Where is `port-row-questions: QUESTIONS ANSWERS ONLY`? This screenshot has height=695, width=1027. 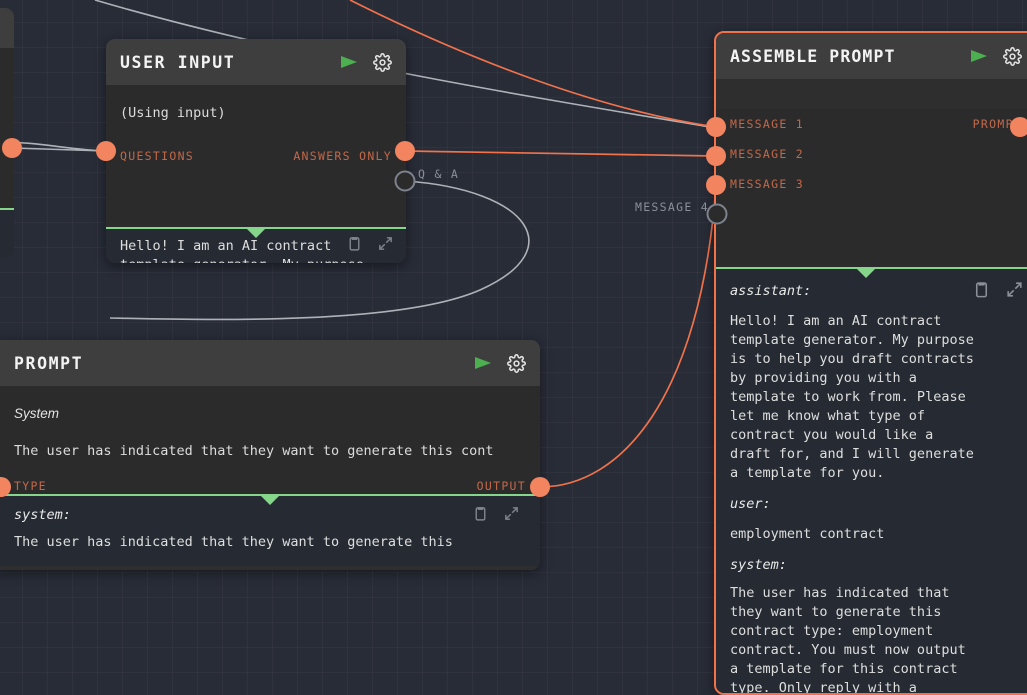 port-row-questions: QUESTIONS ANSWERS ONLY is located at coordinates (256, 156).